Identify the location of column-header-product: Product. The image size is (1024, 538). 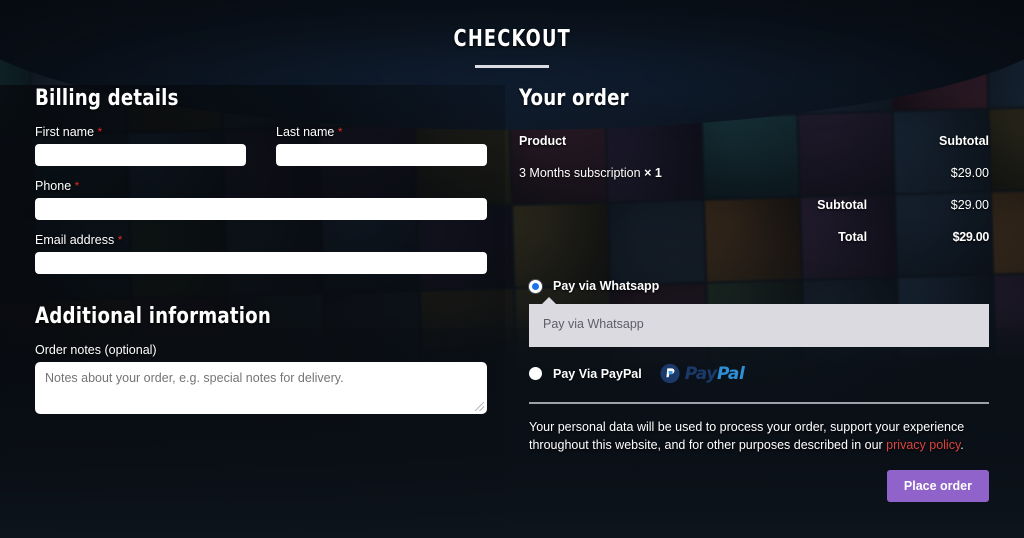
(543, 141).